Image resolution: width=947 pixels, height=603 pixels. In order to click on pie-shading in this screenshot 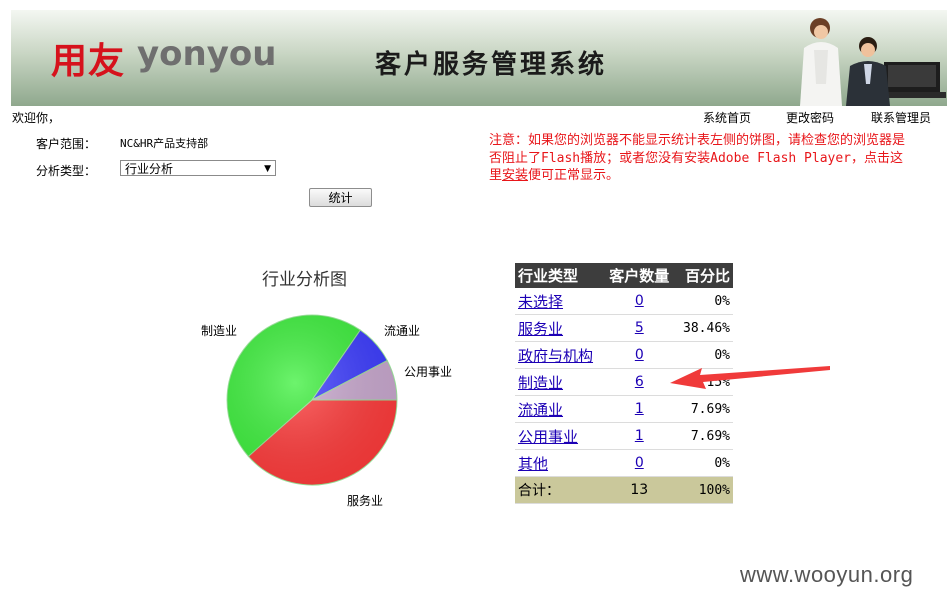, I will do `click(312, 400)`.